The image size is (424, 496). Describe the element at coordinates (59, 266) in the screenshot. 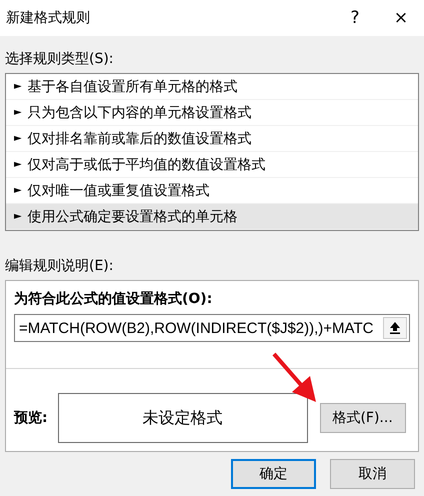

I see `edit-description-label: 编辑规则说明(E):` at that location.